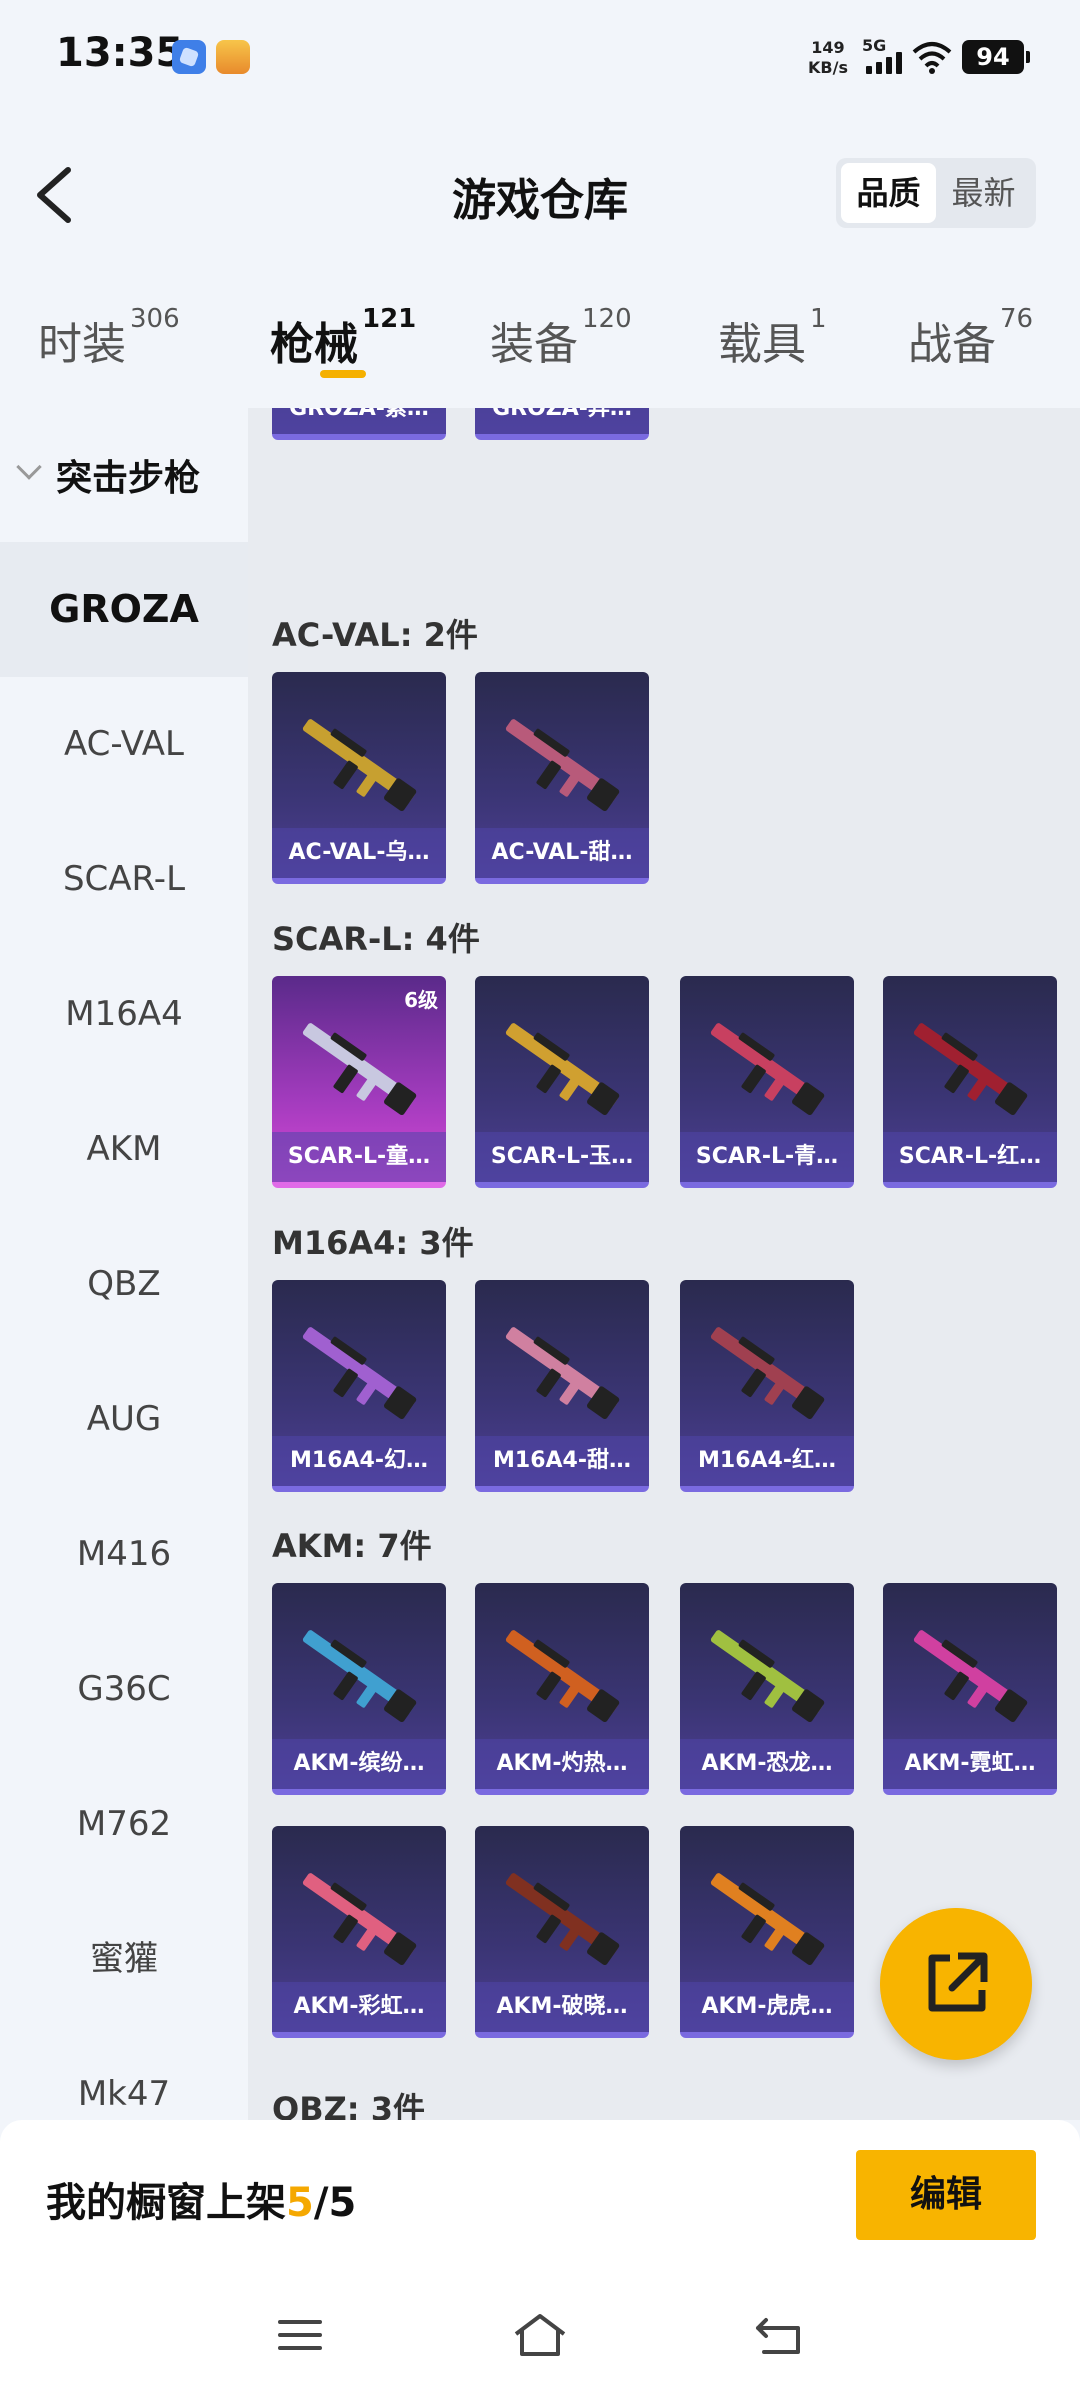 The height and width of the screenshot is (2400, 1080). What do you see at coordinates (932, 58) in the screenshot?
I see `wifi-icon` at bounding box center [932, 58].